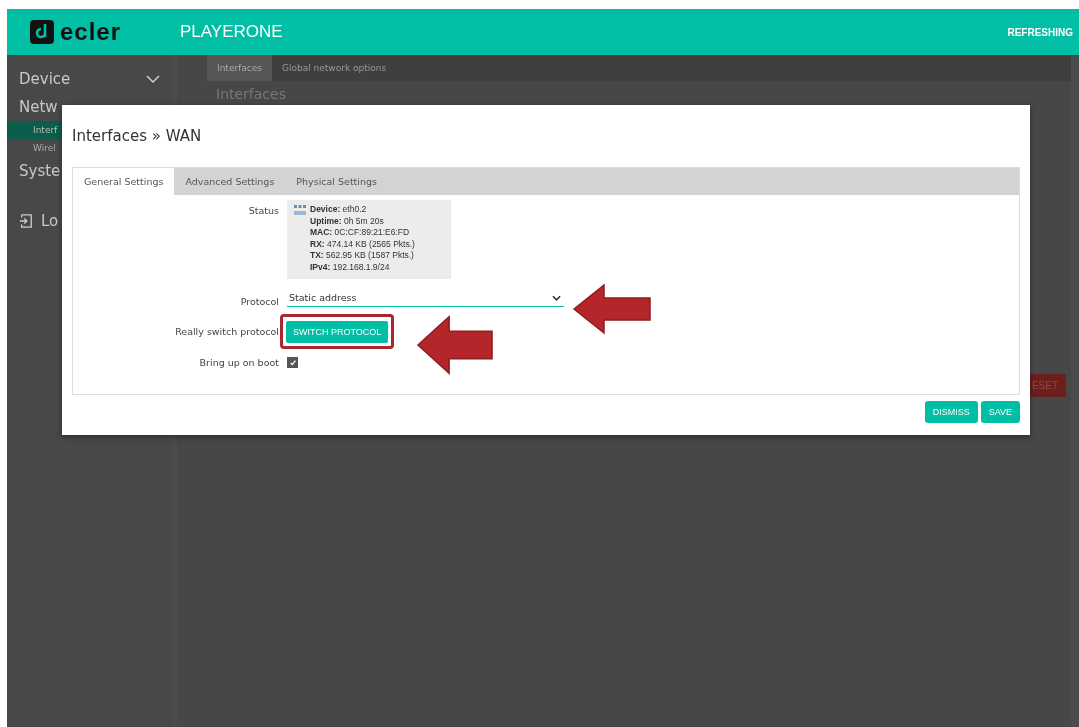  What do you see at coordinates (1040, 32) in the screenshot?
I see `refresh-status: REFRESHING` at bounding box center [1040, 32].